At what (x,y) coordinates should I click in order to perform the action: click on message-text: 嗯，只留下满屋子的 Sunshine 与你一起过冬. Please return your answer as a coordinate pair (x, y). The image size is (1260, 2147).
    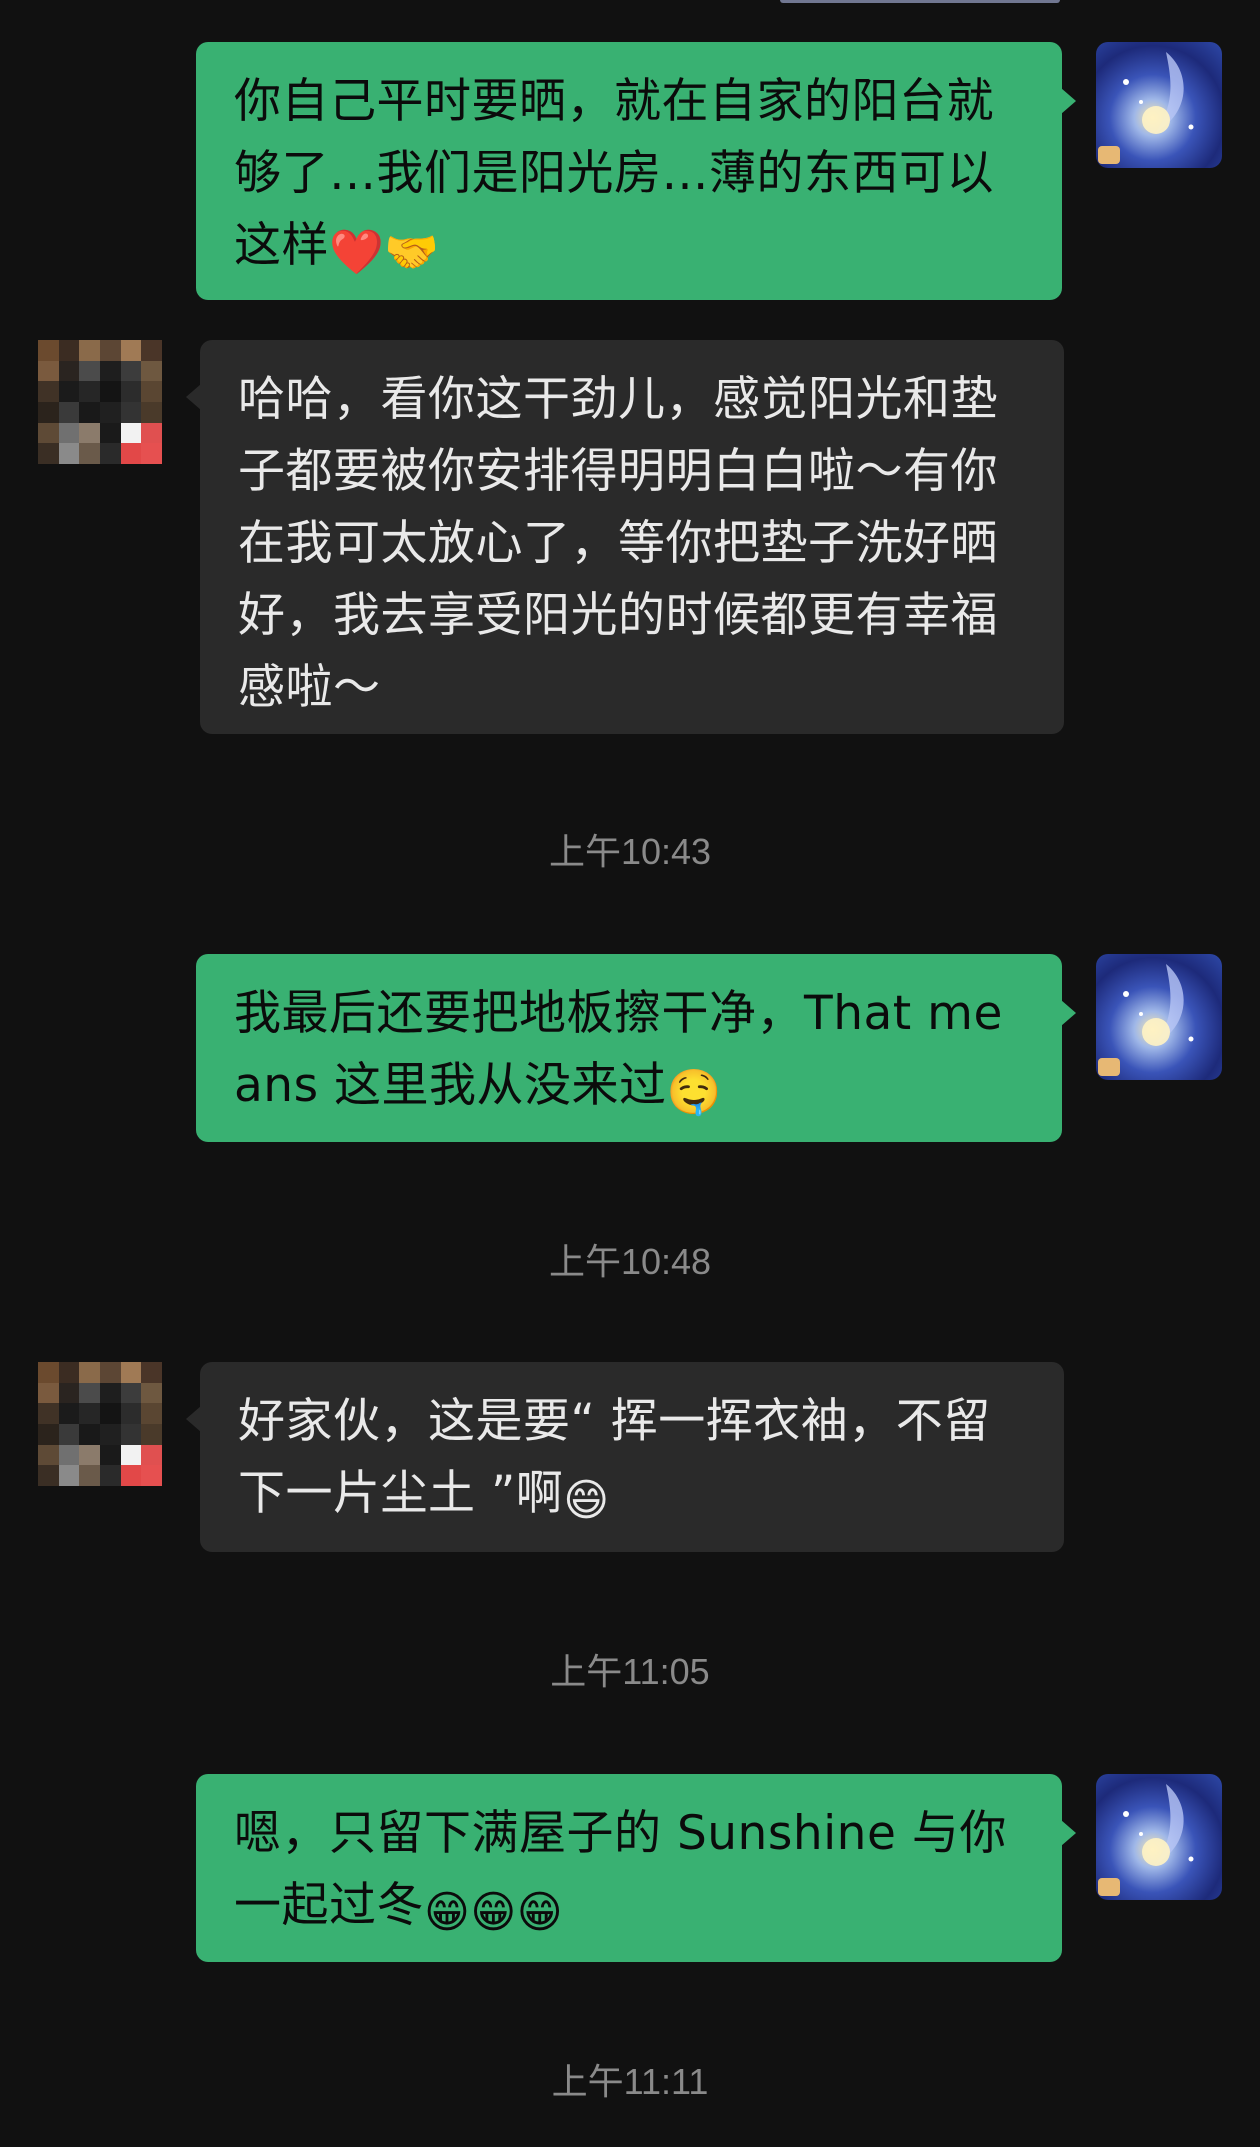
    Looking at the image, I should click on (620, 1869).